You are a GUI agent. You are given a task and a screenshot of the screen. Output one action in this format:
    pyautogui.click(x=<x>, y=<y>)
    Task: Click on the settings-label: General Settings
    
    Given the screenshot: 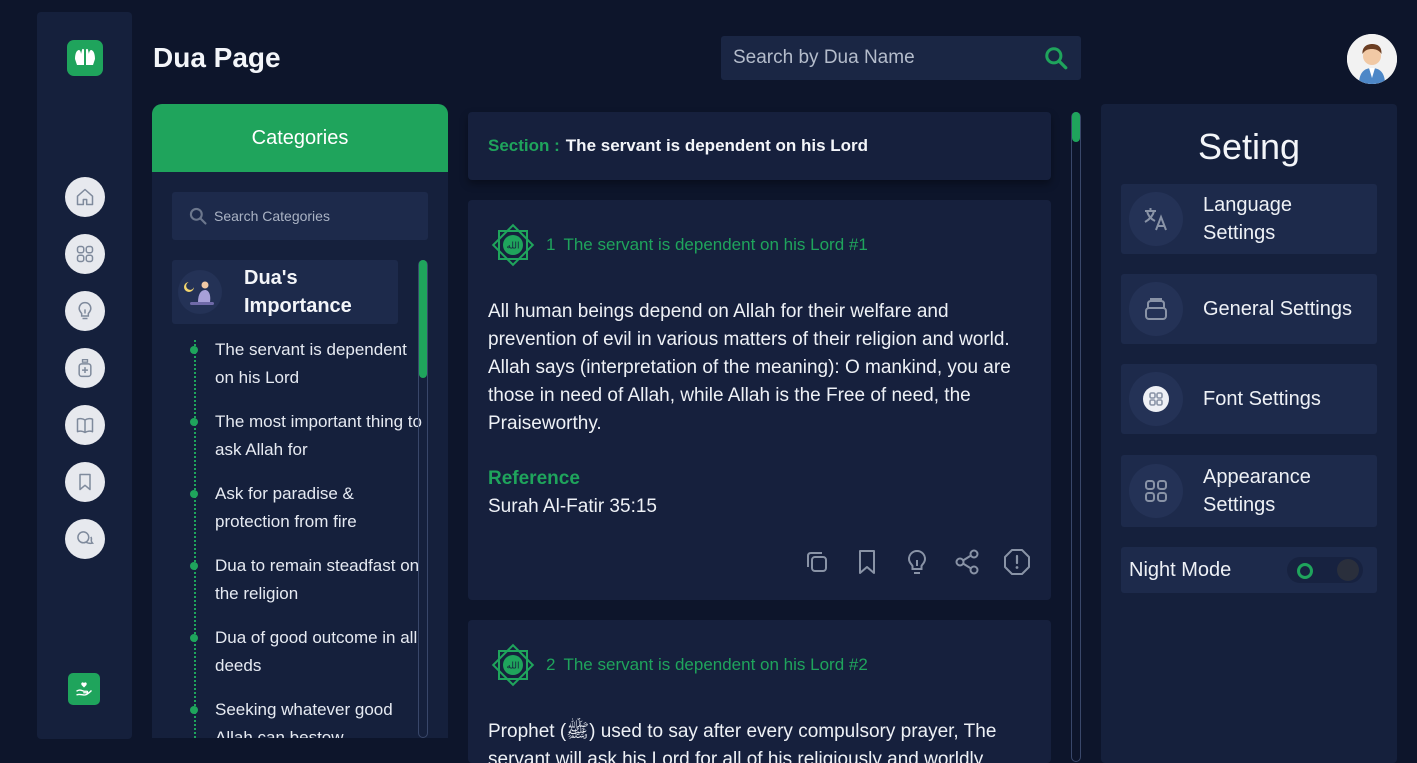 What is the action you would take?
    pyautogui.click(x=1277, y=309)
    